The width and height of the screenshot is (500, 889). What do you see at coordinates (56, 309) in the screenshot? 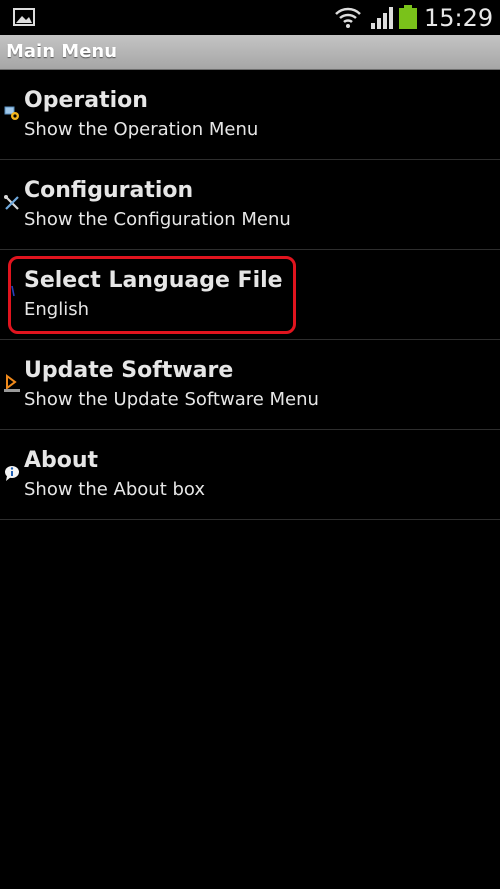
I see `menu-item-subtitle: English` at bounding box center [56, 309].